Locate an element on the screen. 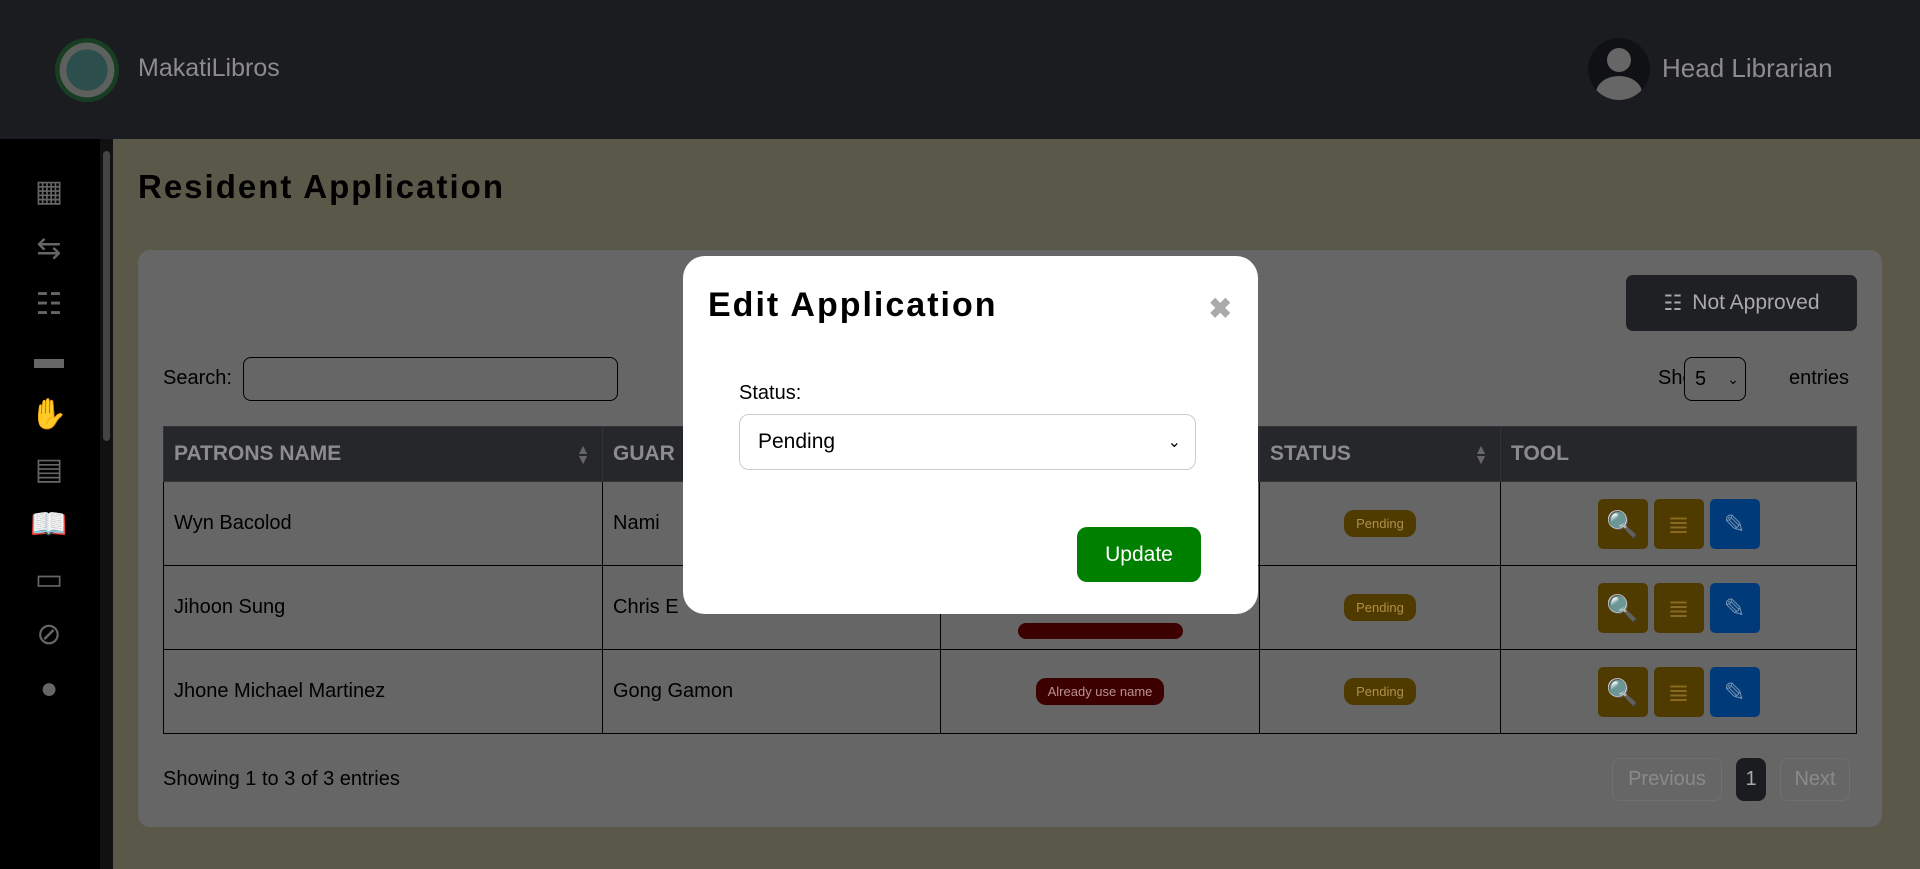  entries-select: 5 ⌄ is located at coordinates (1715, 379).